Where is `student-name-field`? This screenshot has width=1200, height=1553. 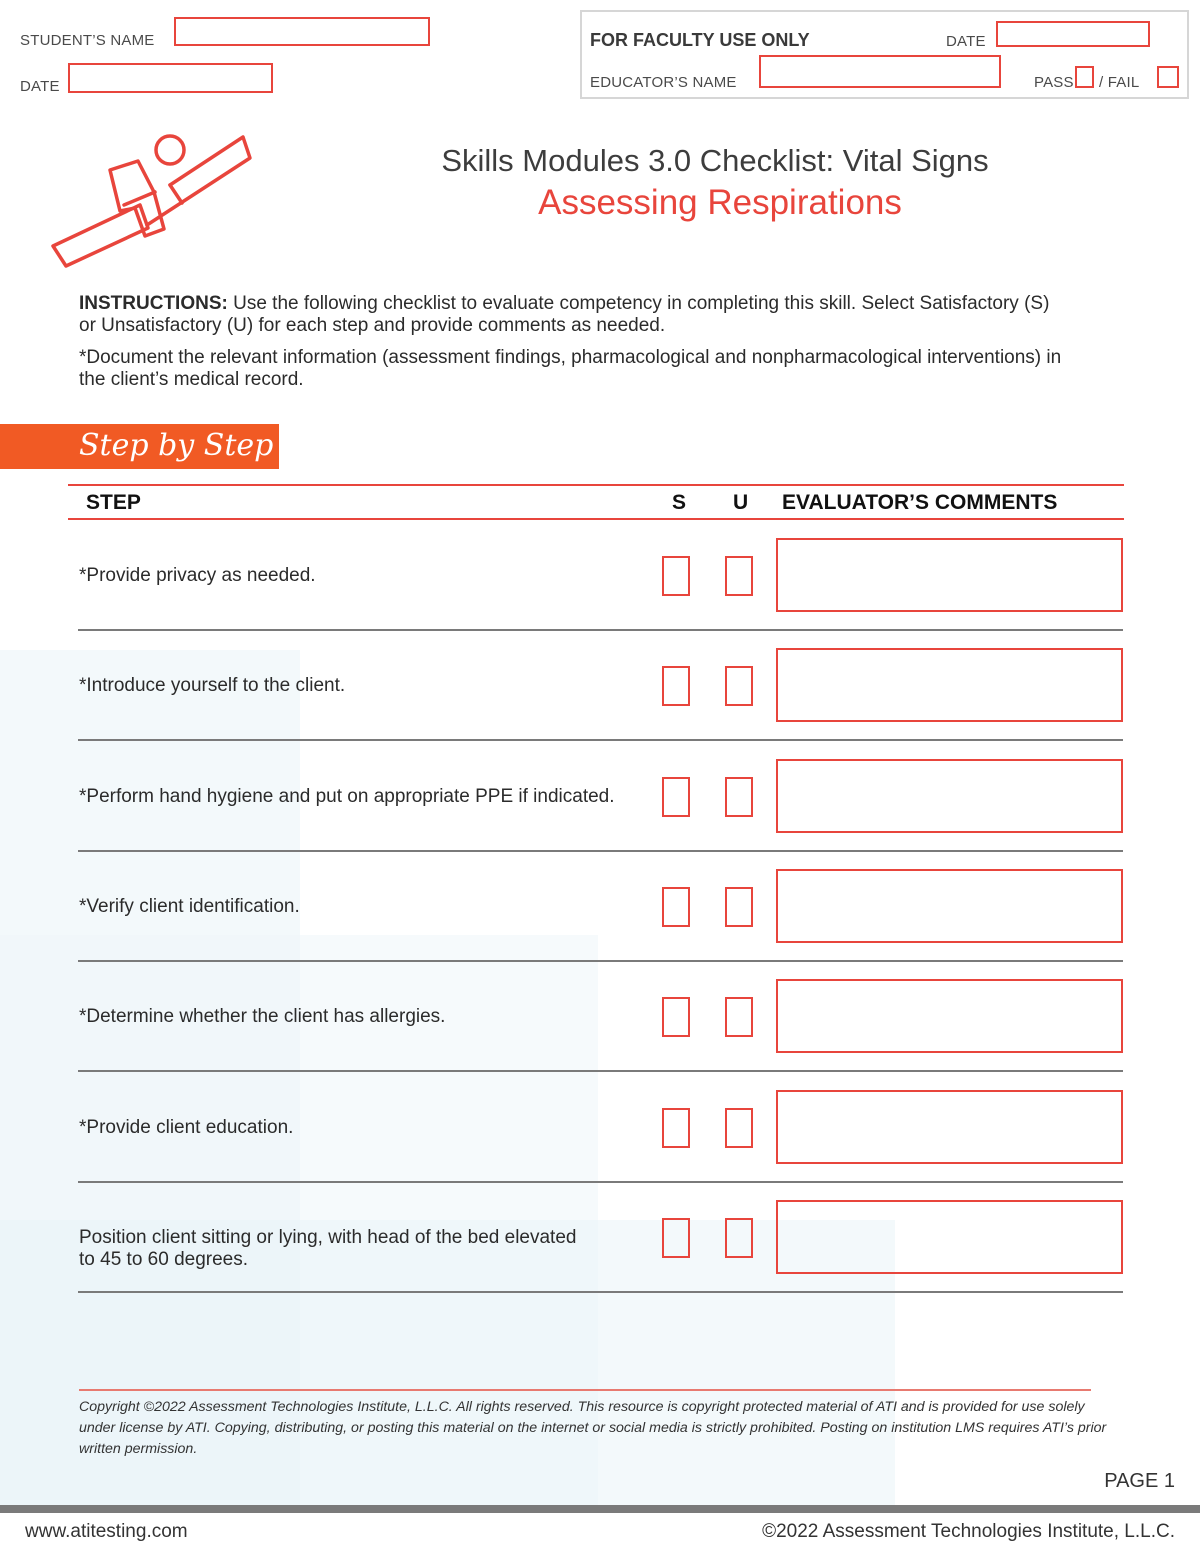
student-name-field is located at coordinates (302, 31).